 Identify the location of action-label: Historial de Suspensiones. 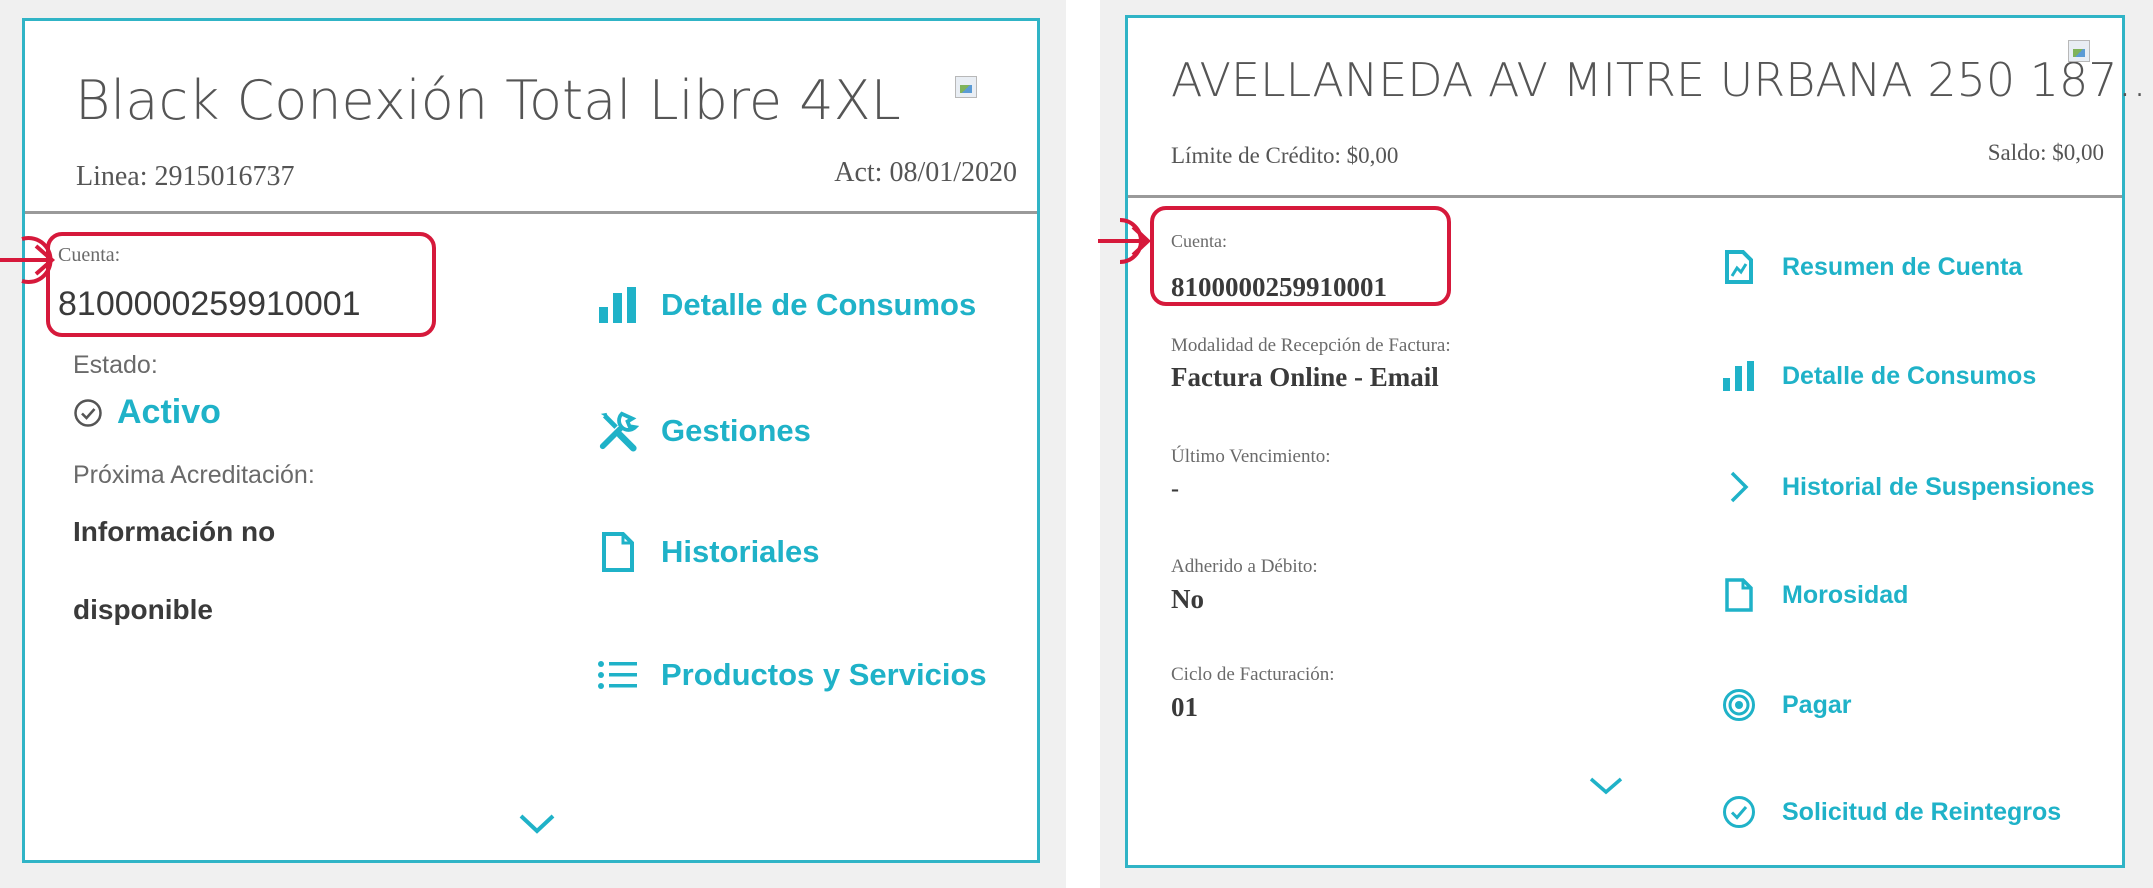
(1938, 486).